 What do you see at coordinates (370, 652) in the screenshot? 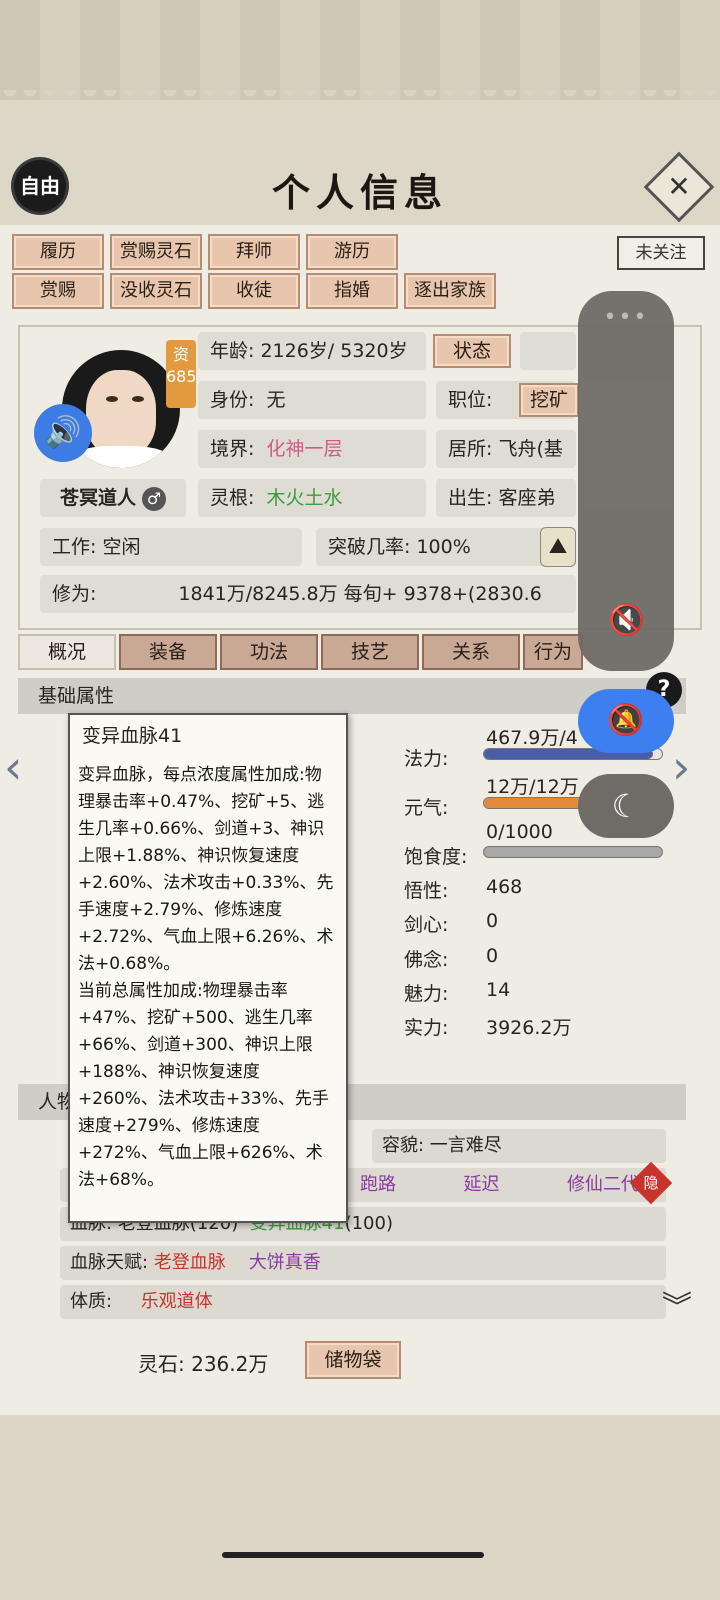
I see `tab-skills: 技艺` at bounding box center [370, 652].